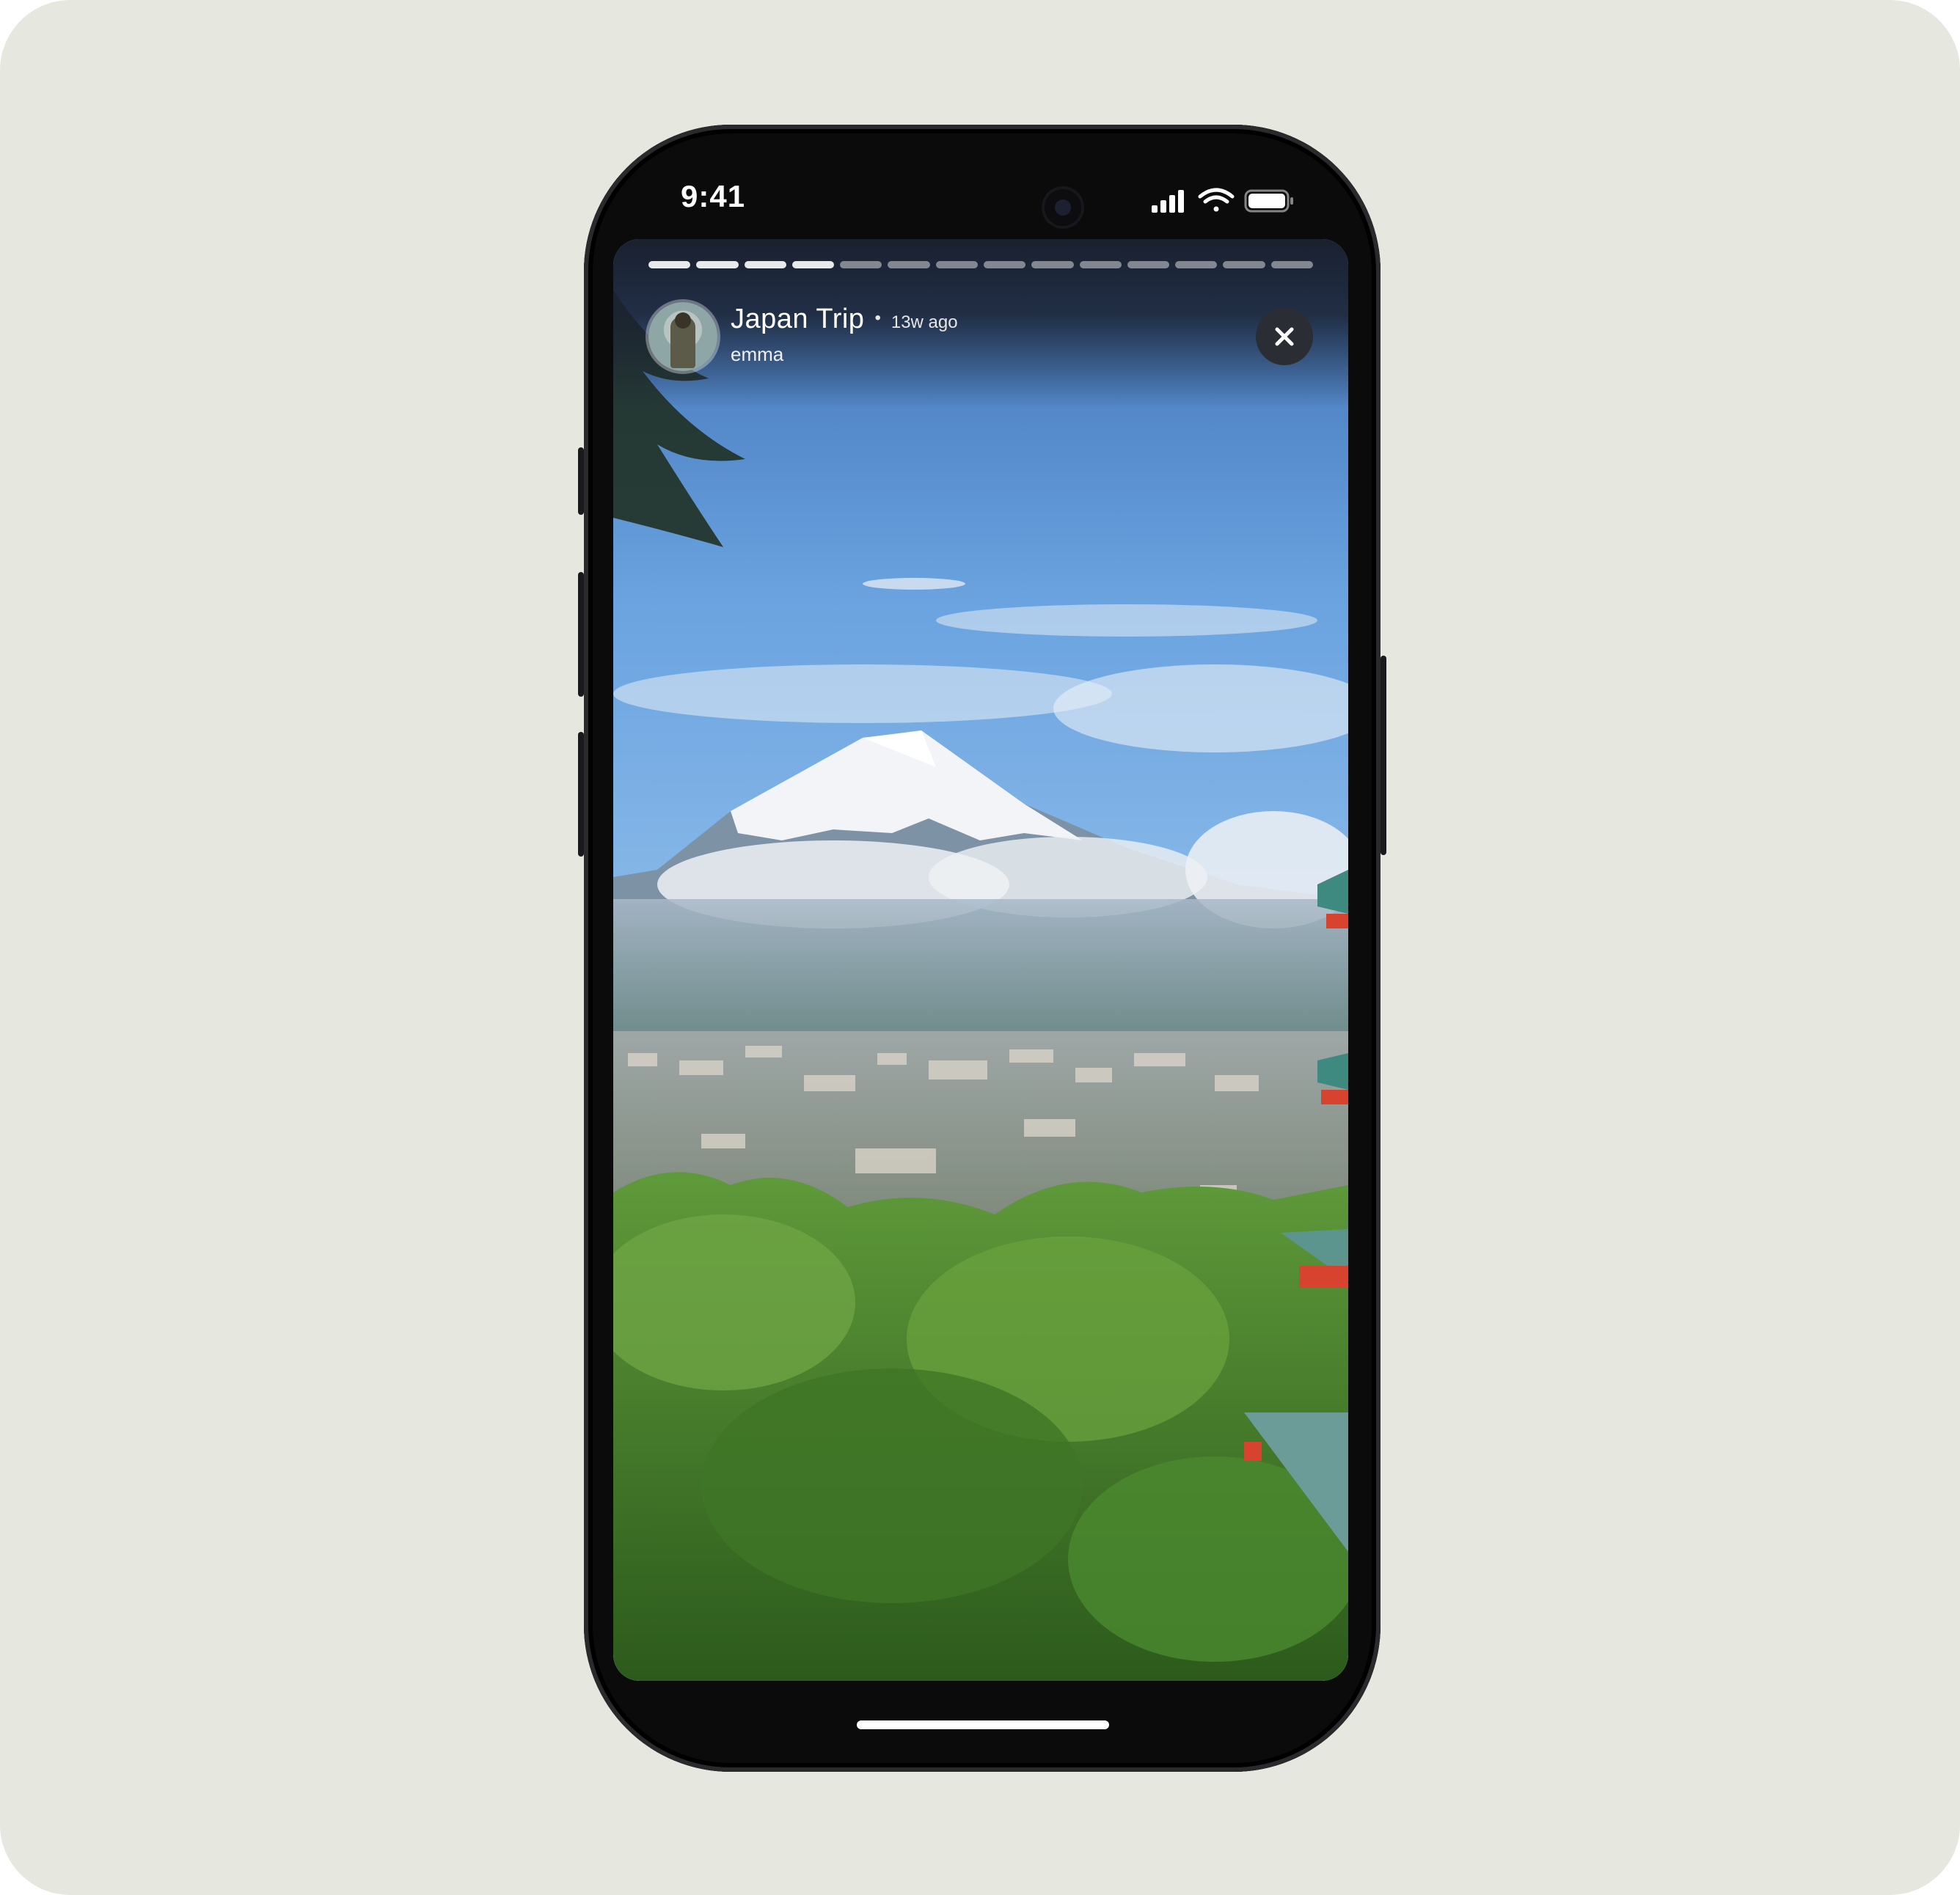 The width and height of the screenshot is (1960, 1895). Describe the element at coordinates (757, 354) in the screenshot. I see `story-username: emma` at that location.